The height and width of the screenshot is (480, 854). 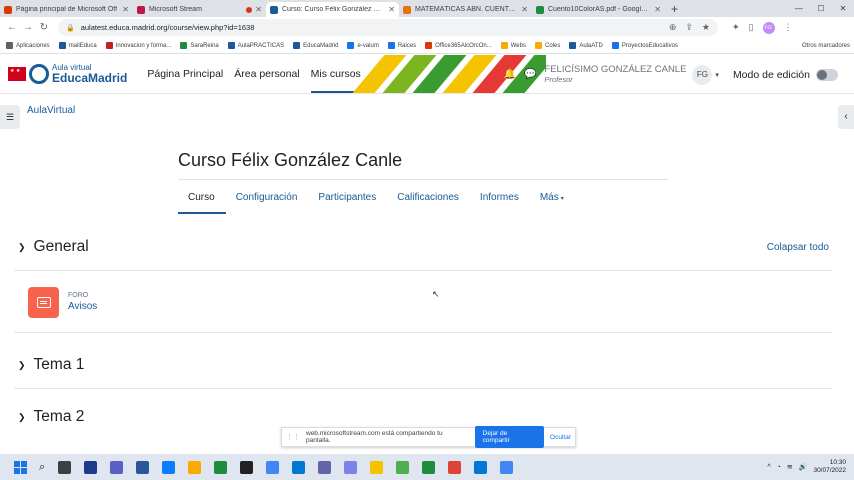 I want to click on bookmark-item: mailEduca, so click(x=77, y=45).